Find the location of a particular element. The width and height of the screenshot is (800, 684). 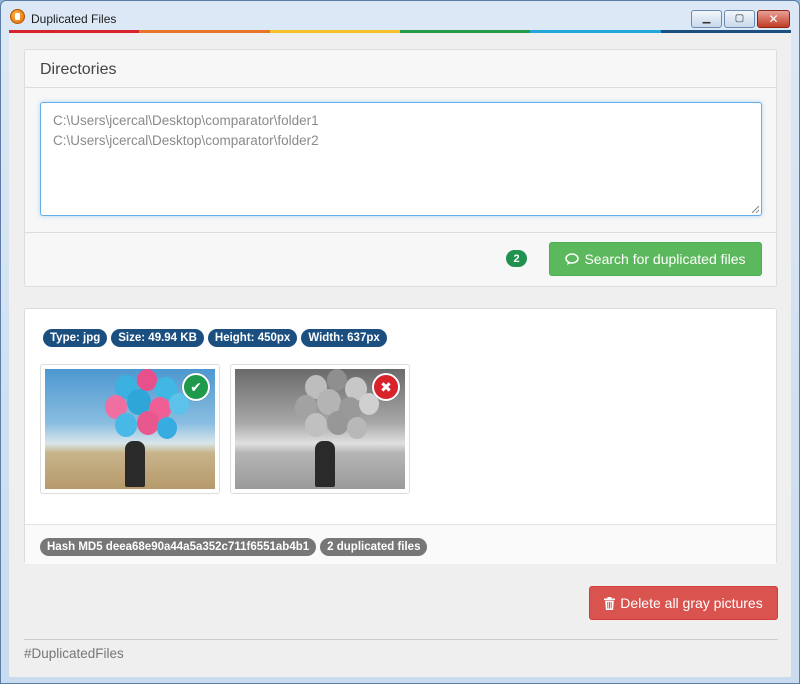

maximize-button: ▢ is located at coordinates (739, 19).